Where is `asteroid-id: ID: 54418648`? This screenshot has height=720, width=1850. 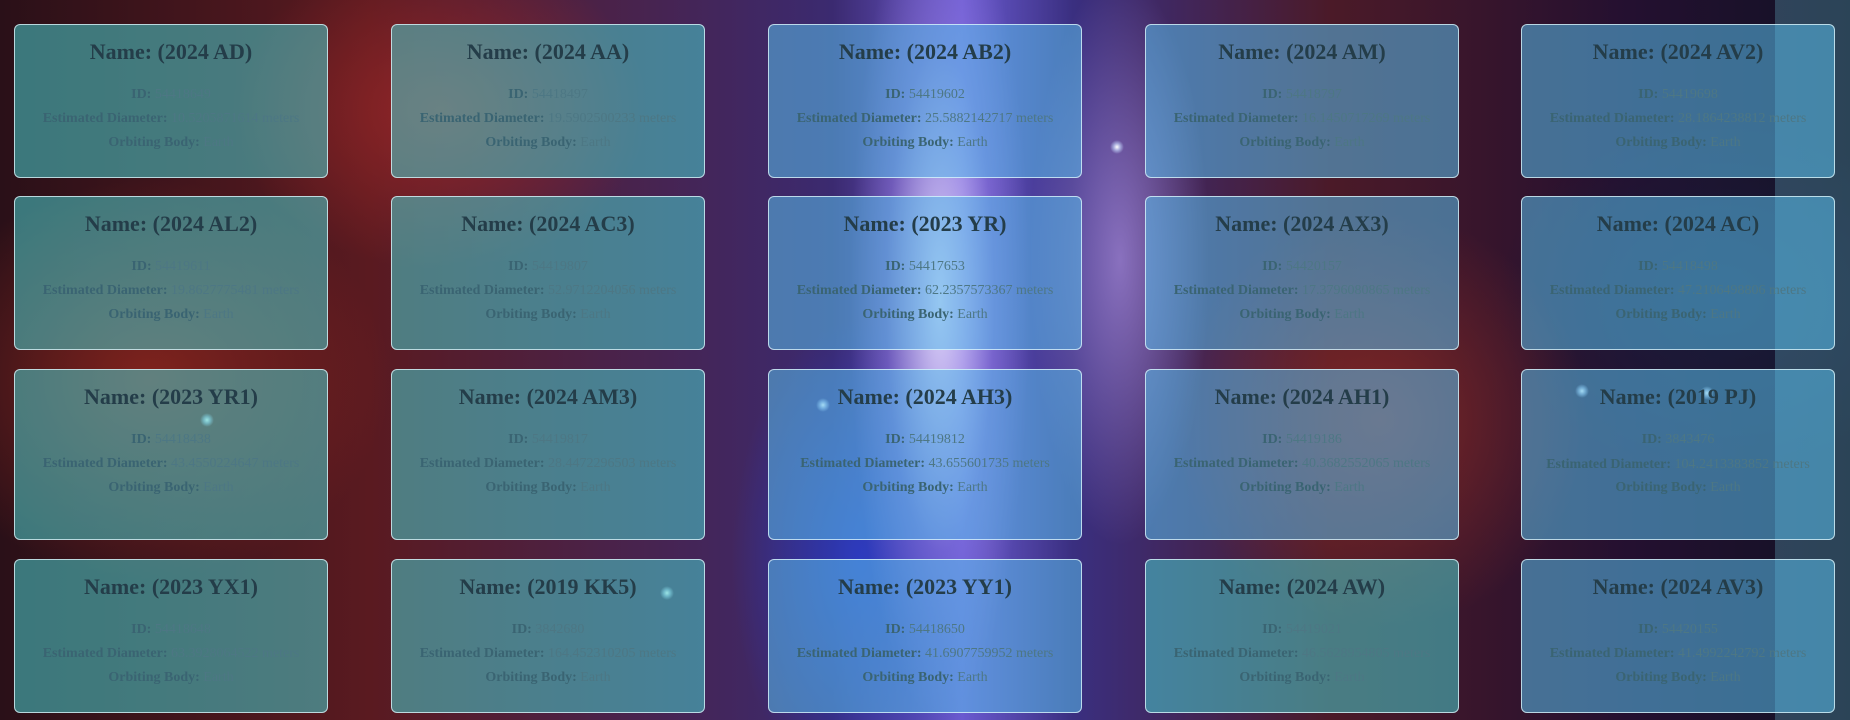 asteroid-id: ID: 54418648 is located at coordinates (171, 629).